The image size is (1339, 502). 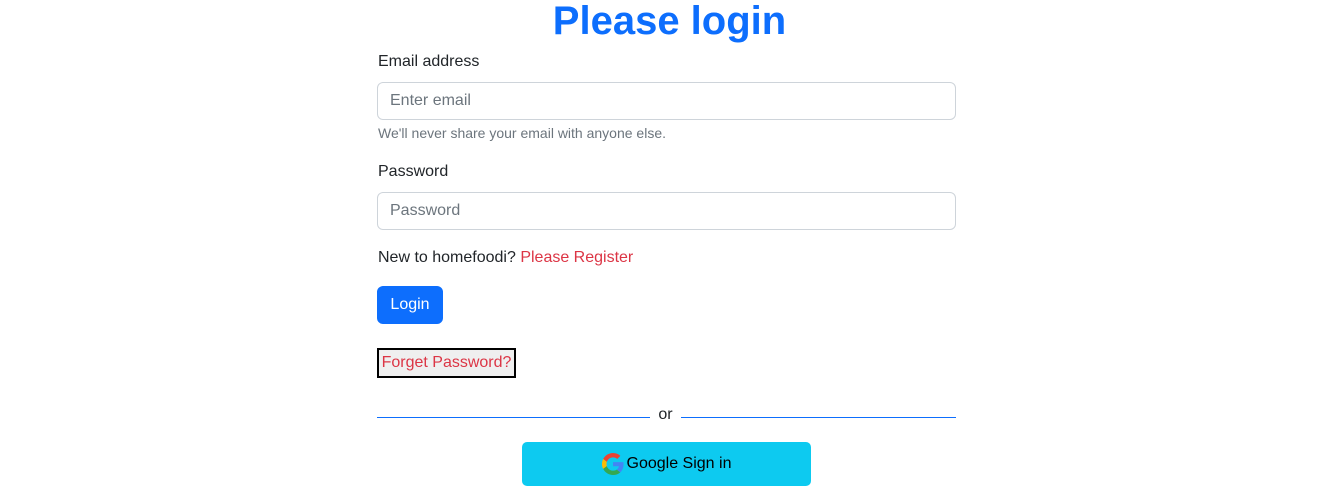 I want to click on password-label: Password, so click(x=413, y=171).